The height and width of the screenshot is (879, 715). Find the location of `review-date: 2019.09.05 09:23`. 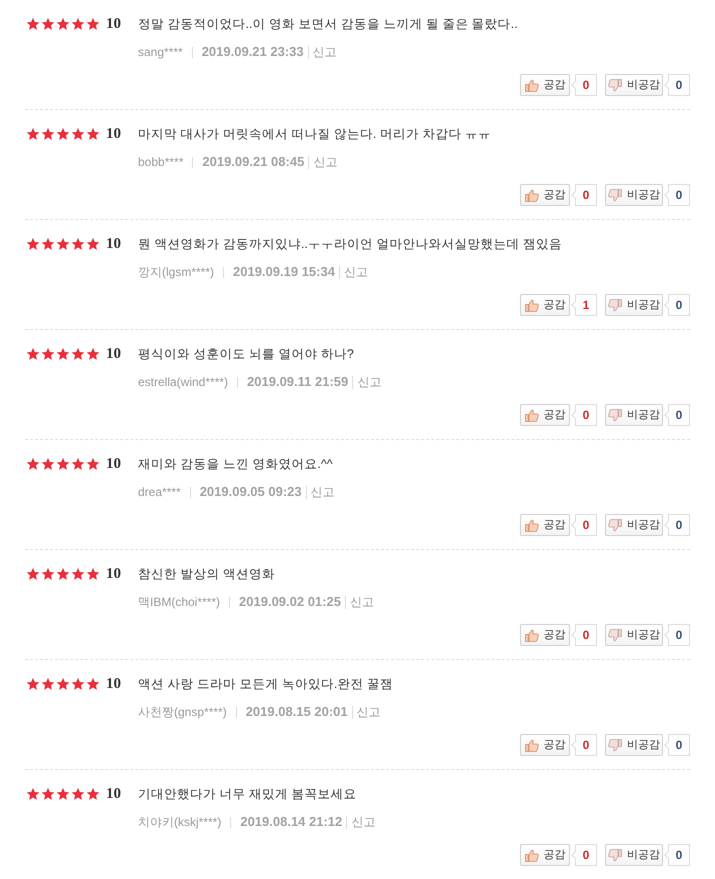

review-date: 2019.09.05 09:23 is located at coordinates (251, 492).